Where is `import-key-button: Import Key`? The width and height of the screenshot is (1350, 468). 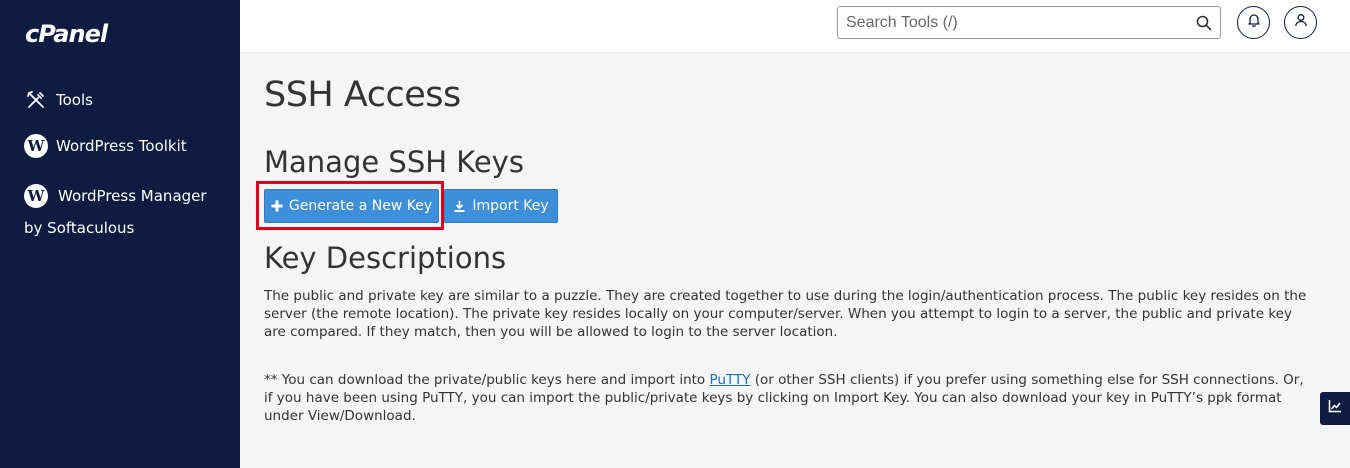 import-key-button: Import Key is located at coordinates (501, 206).